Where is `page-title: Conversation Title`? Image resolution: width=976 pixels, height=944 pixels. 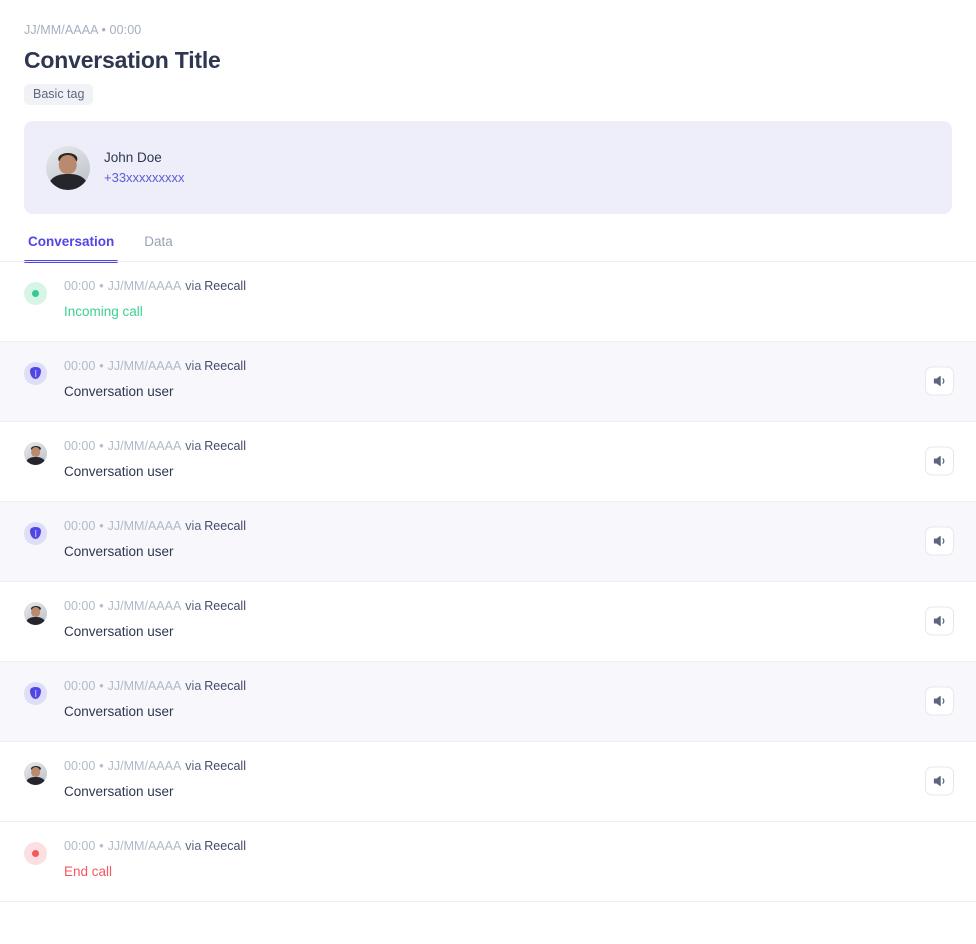 page-title: Conversation Title is located at coordinates (122, 59).